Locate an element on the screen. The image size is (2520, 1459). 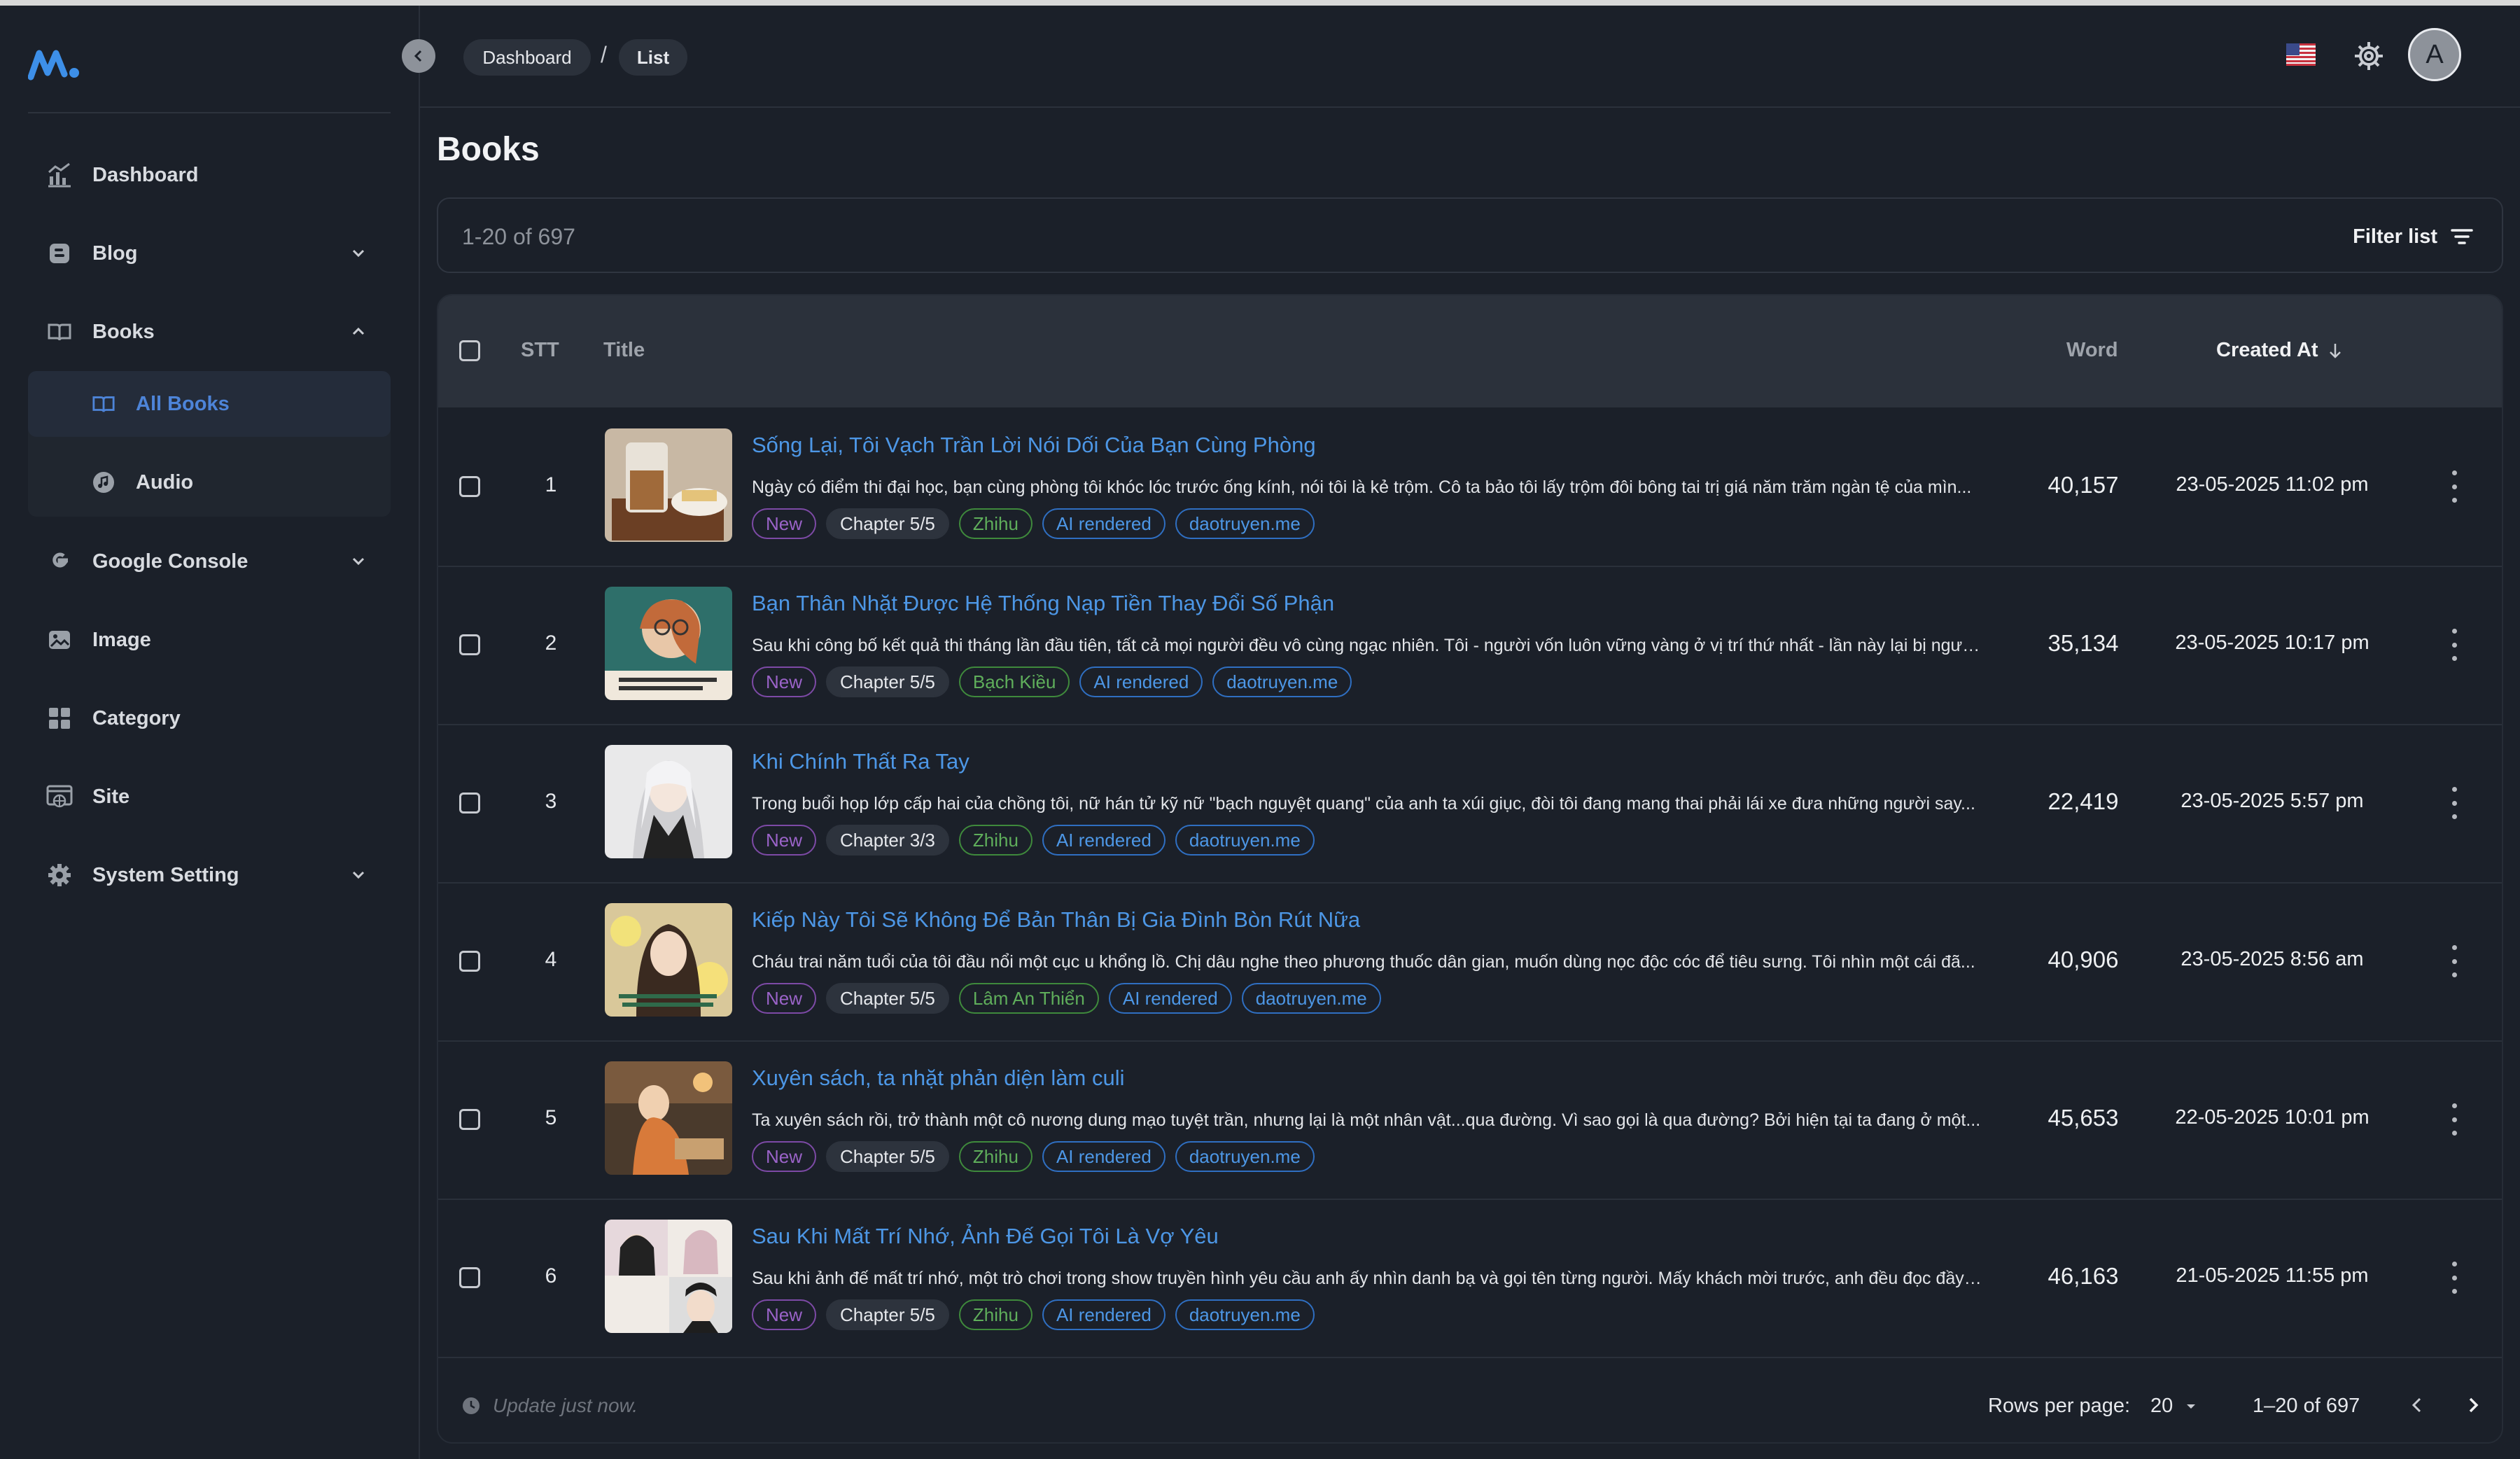
row-created-at: 23-05-2025 11:02 pm is located at coordinates (2272, 484).